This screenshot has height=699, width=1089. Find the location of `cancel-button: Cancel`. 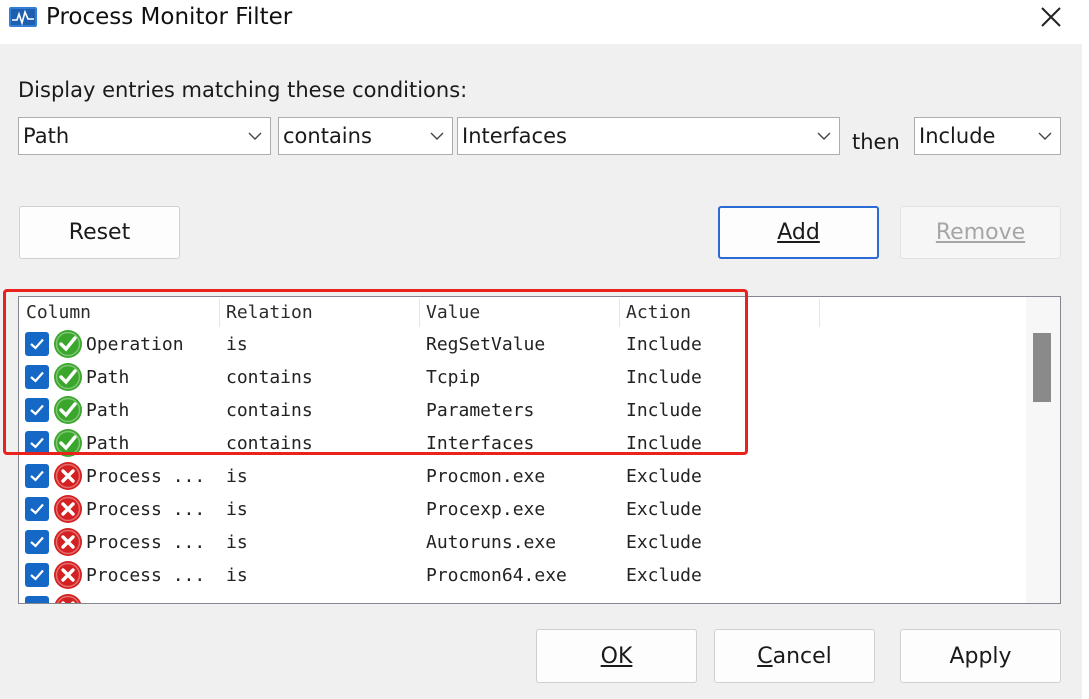

cancel-button: Cancel is located at coordinates (794, 656).